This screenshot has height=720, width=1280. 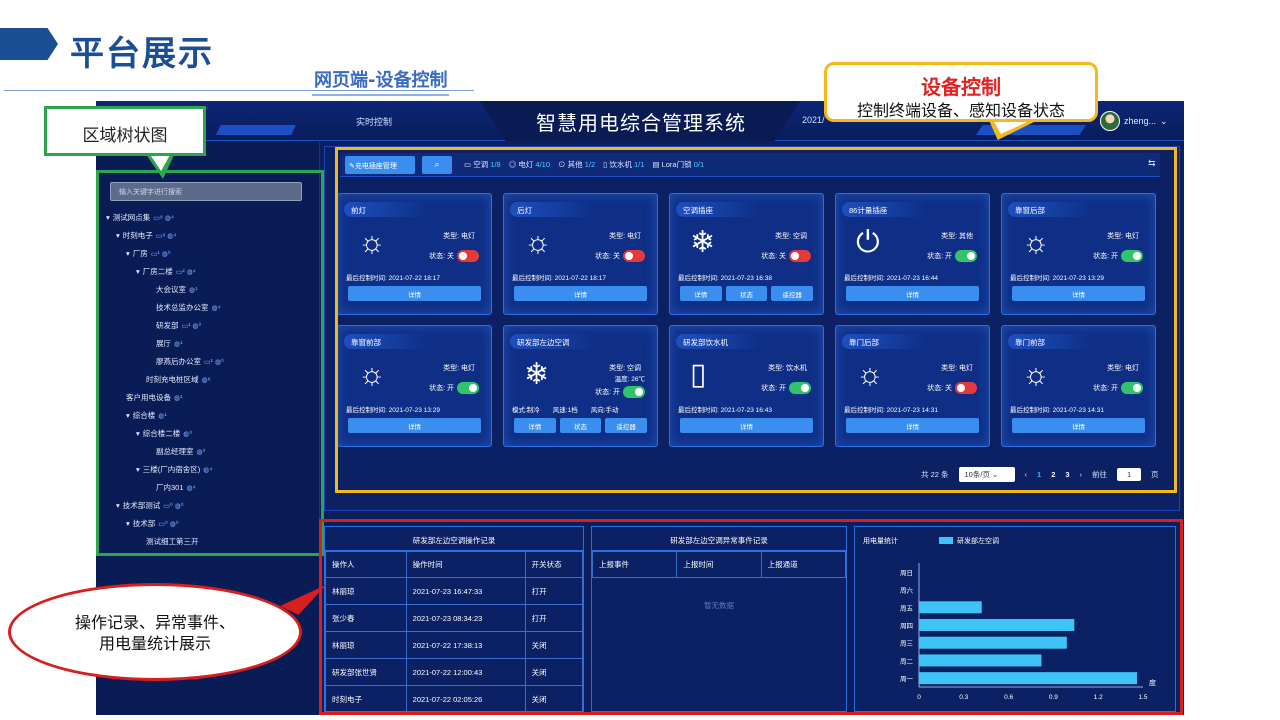 What do you see at coordinates (1110, 121) in the screenshot?
I see `avatar` at bounding box center [1110, 121].